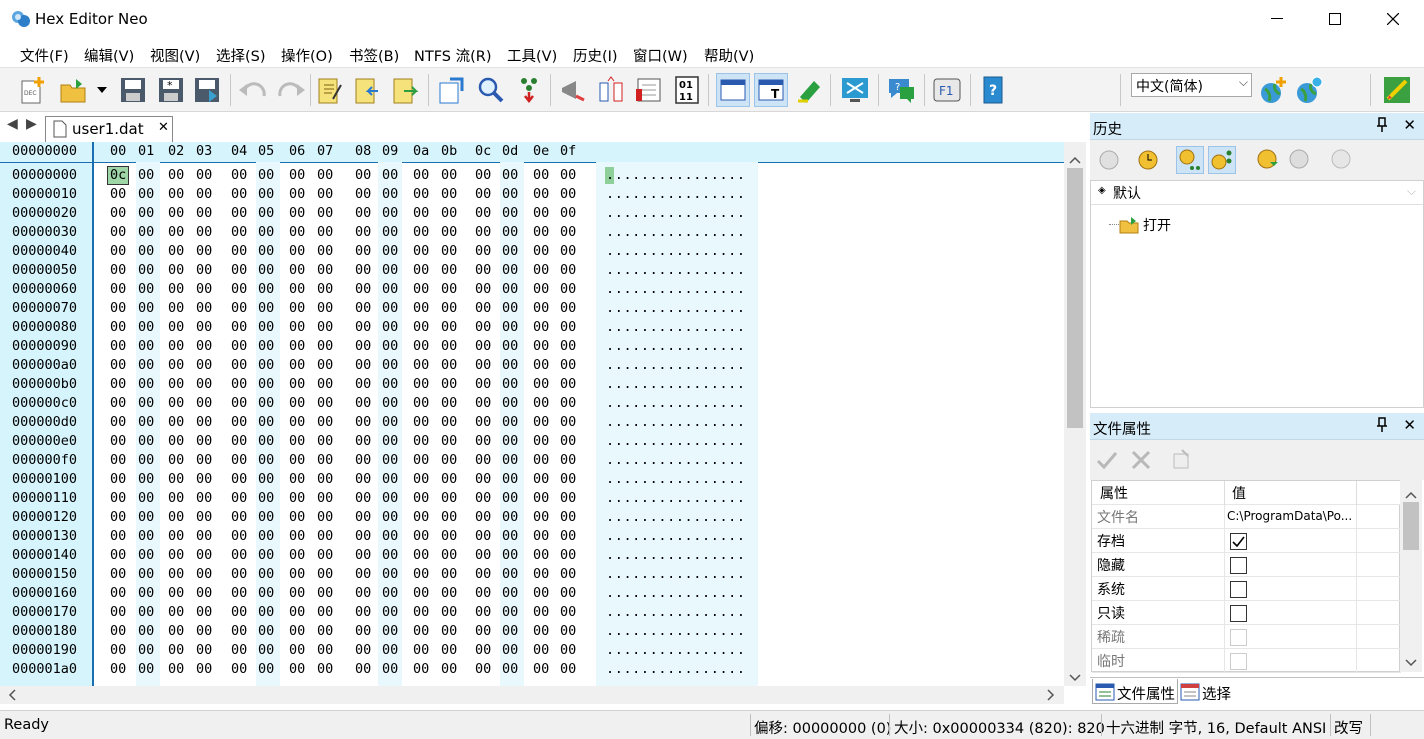  Describe the element at coordinates (307, 55) in the screenshot. I see `menu-operations: 操作(O)` at that location.